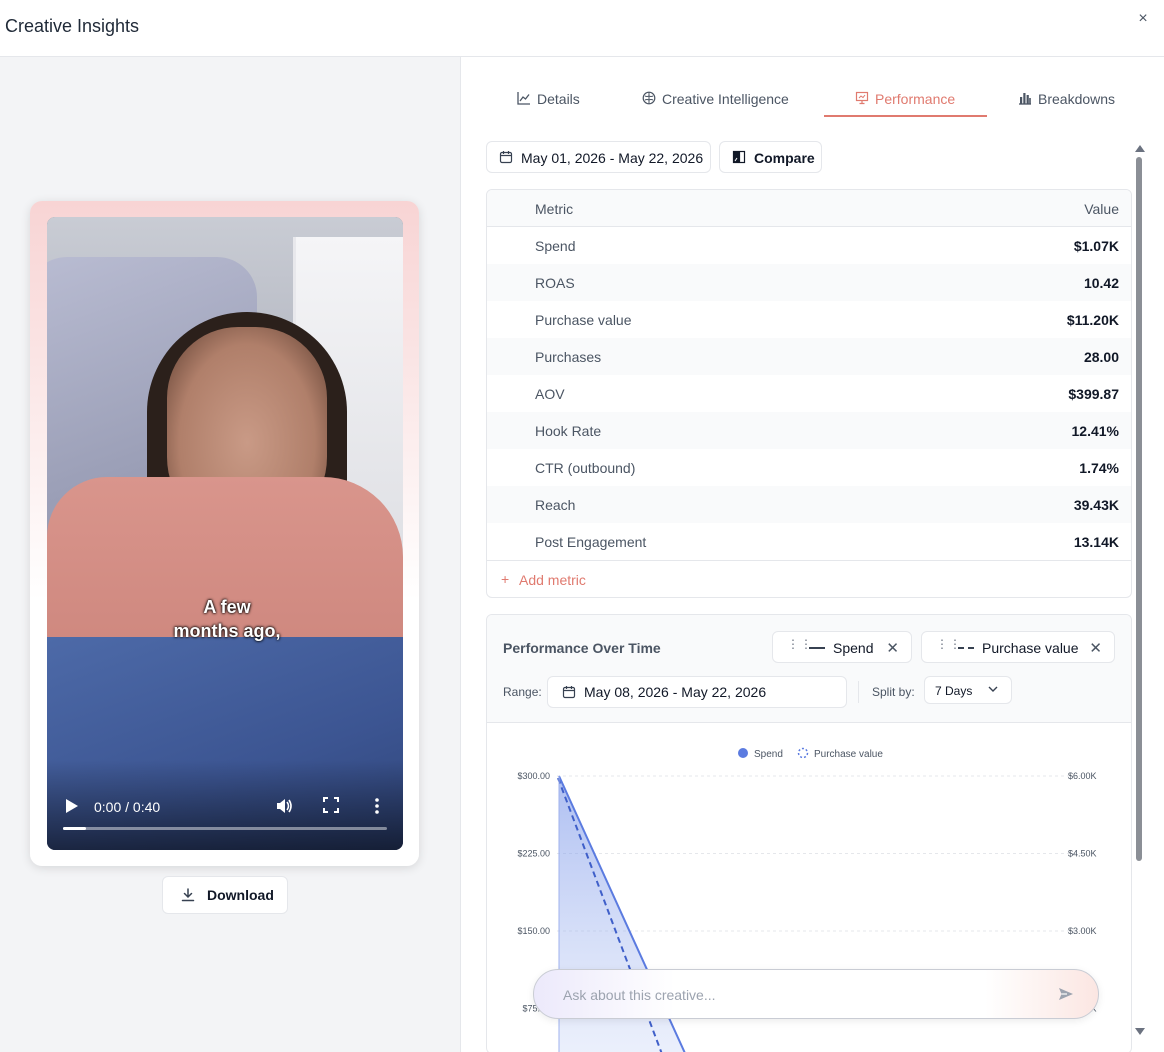 The height and width of the screenshot is (1052, 1164). Describe the element at coordinates (227, 619) in the screenshot. I see `video-caption: A few months ago,` at that location.